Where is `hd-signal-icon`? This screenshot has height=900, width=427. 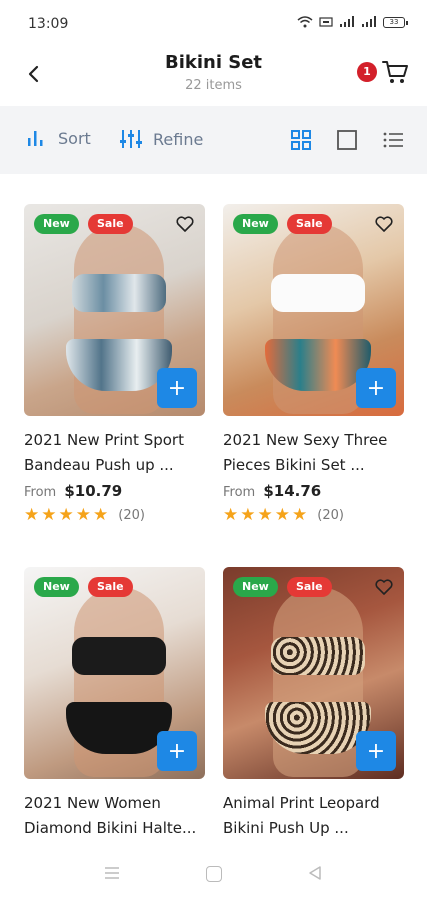 hd-signal-icon is located at coordinates (326, 22).